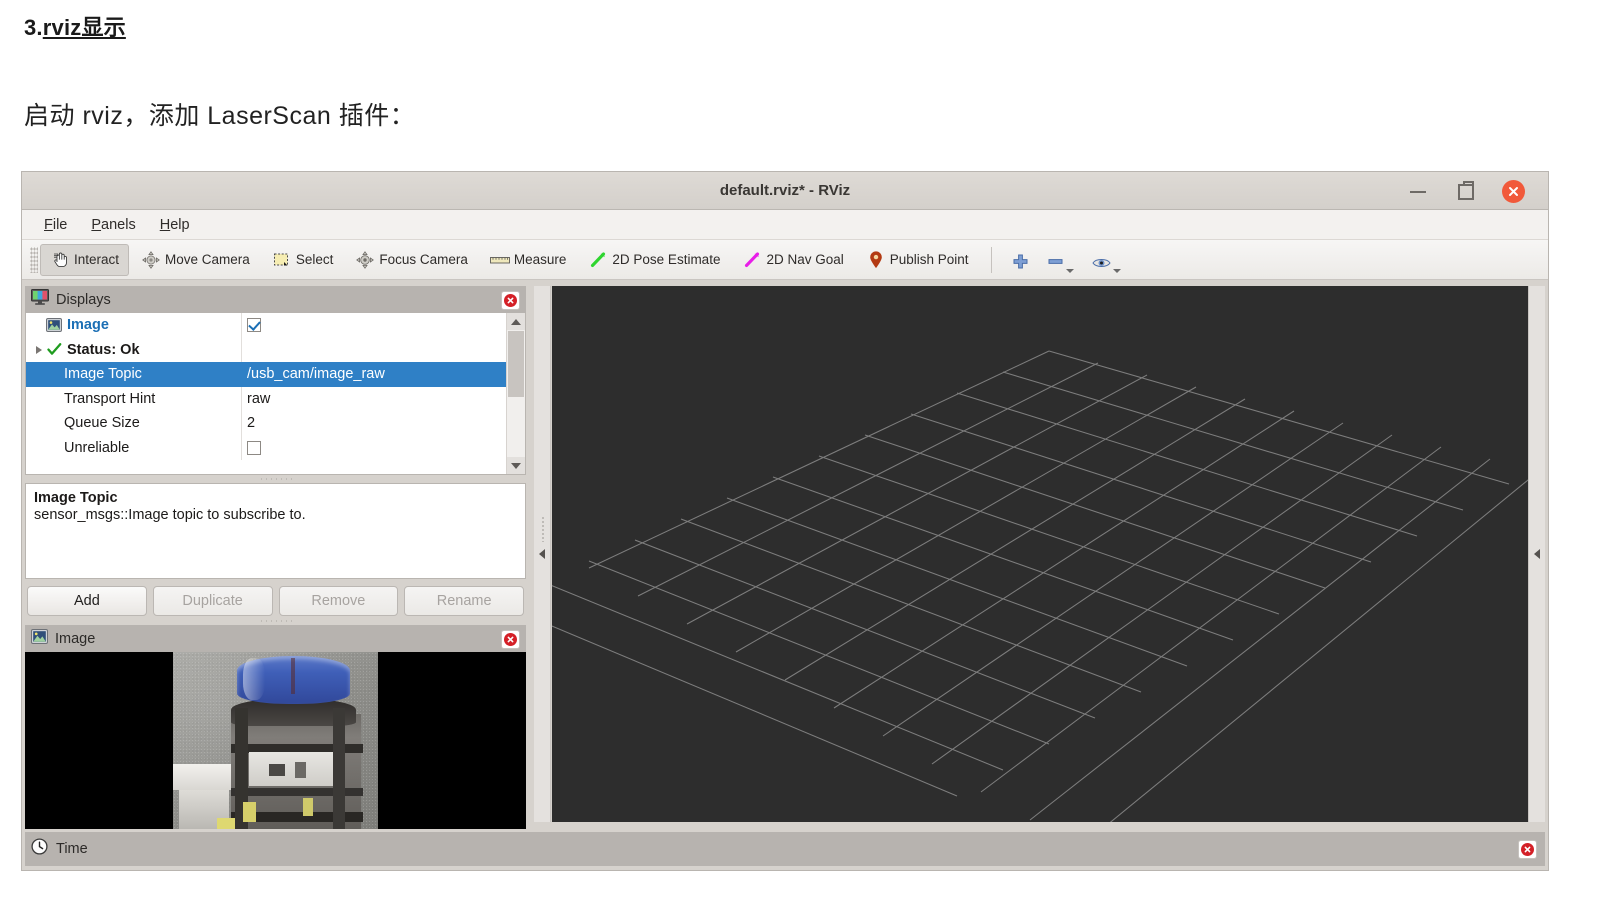  Describe the element at coordinates (510, 639) in the screenshot. I see `image-panel-close-button` at that location.